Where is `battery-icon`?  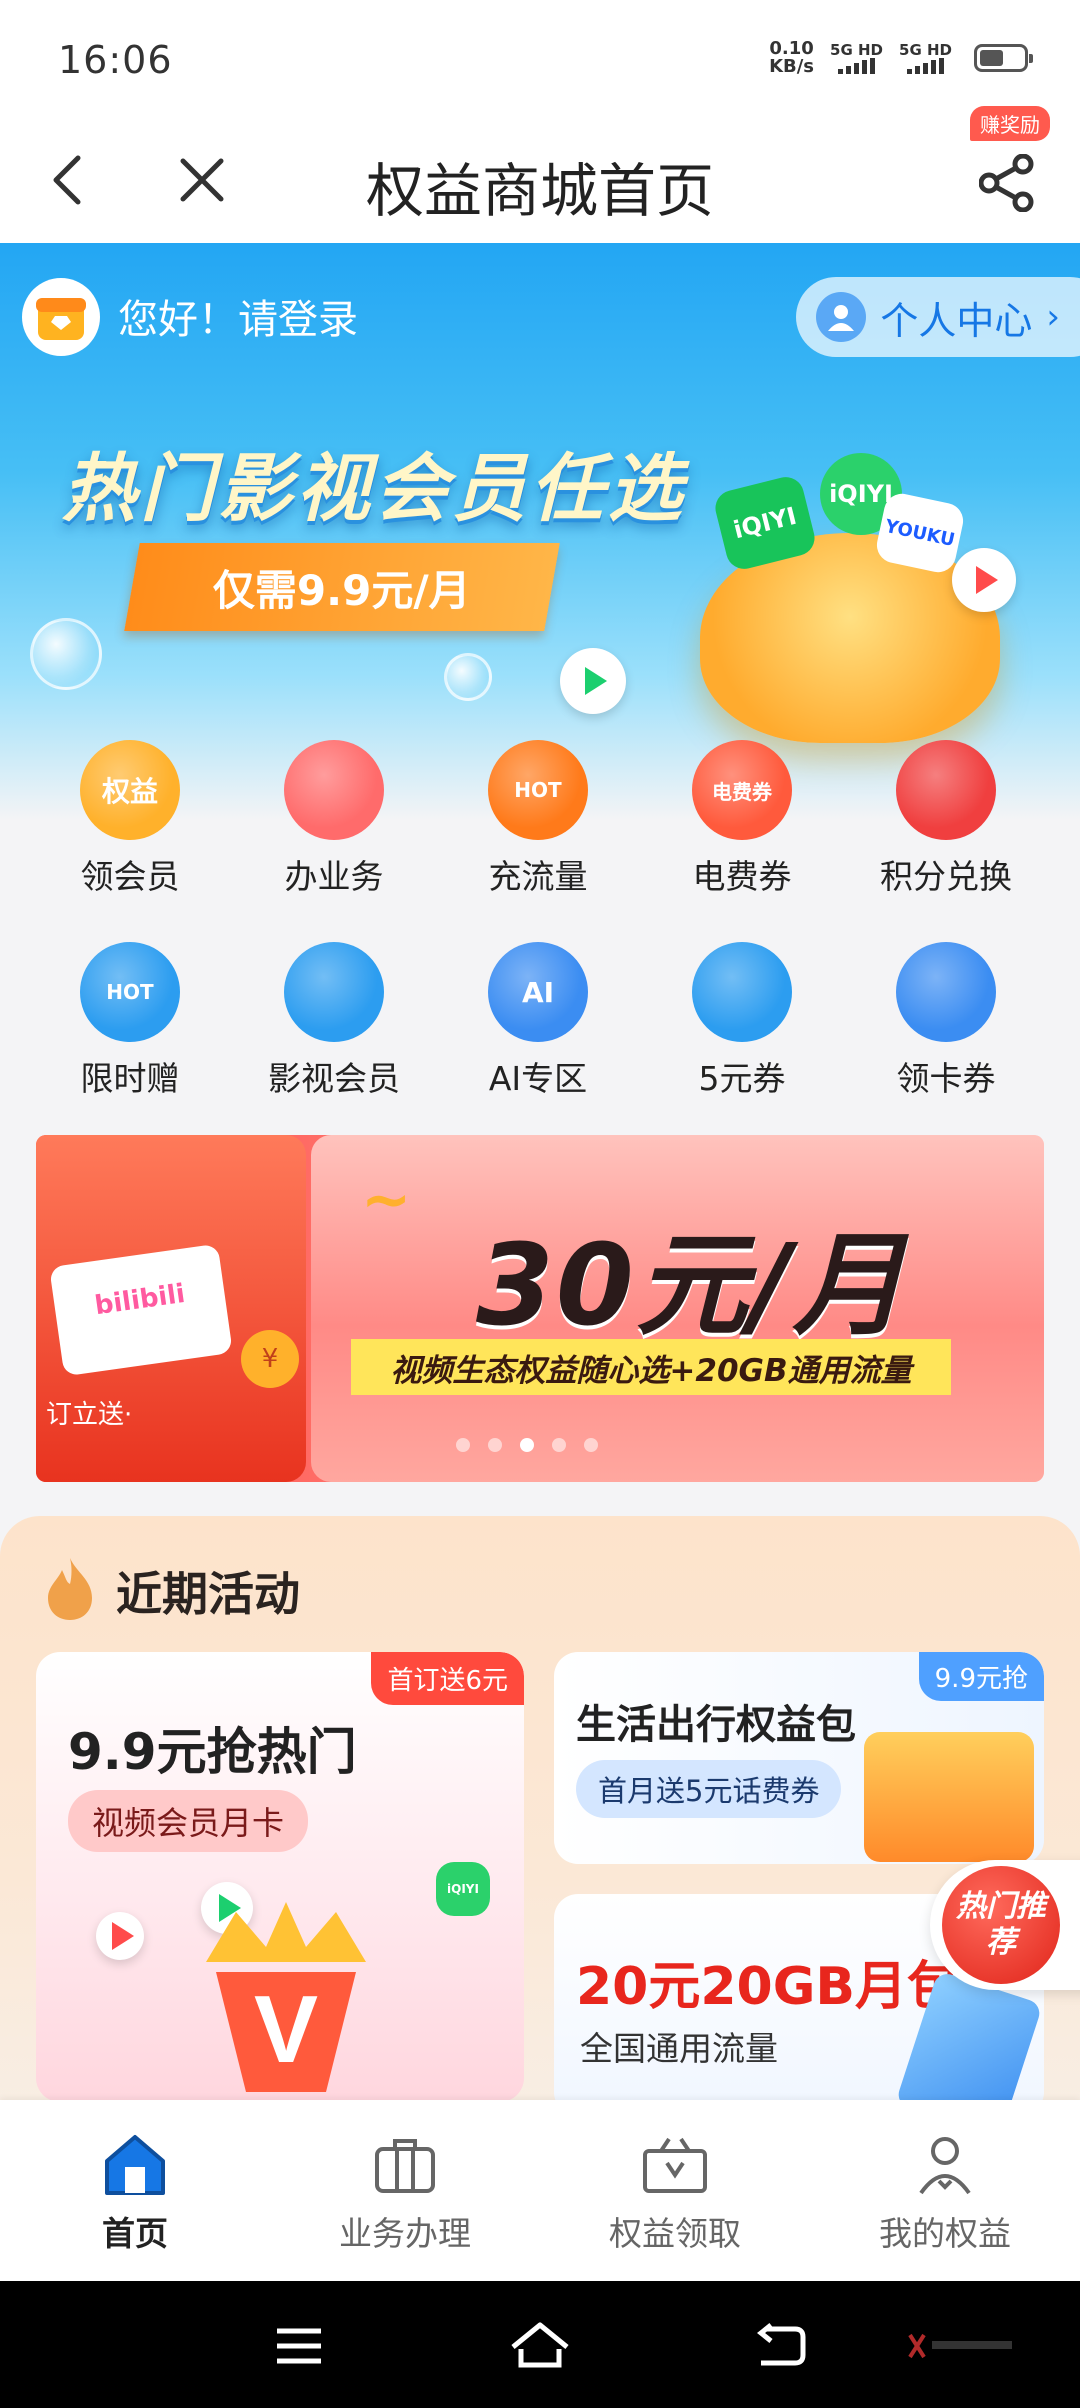
battery-icon is located at coordinates (1003, 58).